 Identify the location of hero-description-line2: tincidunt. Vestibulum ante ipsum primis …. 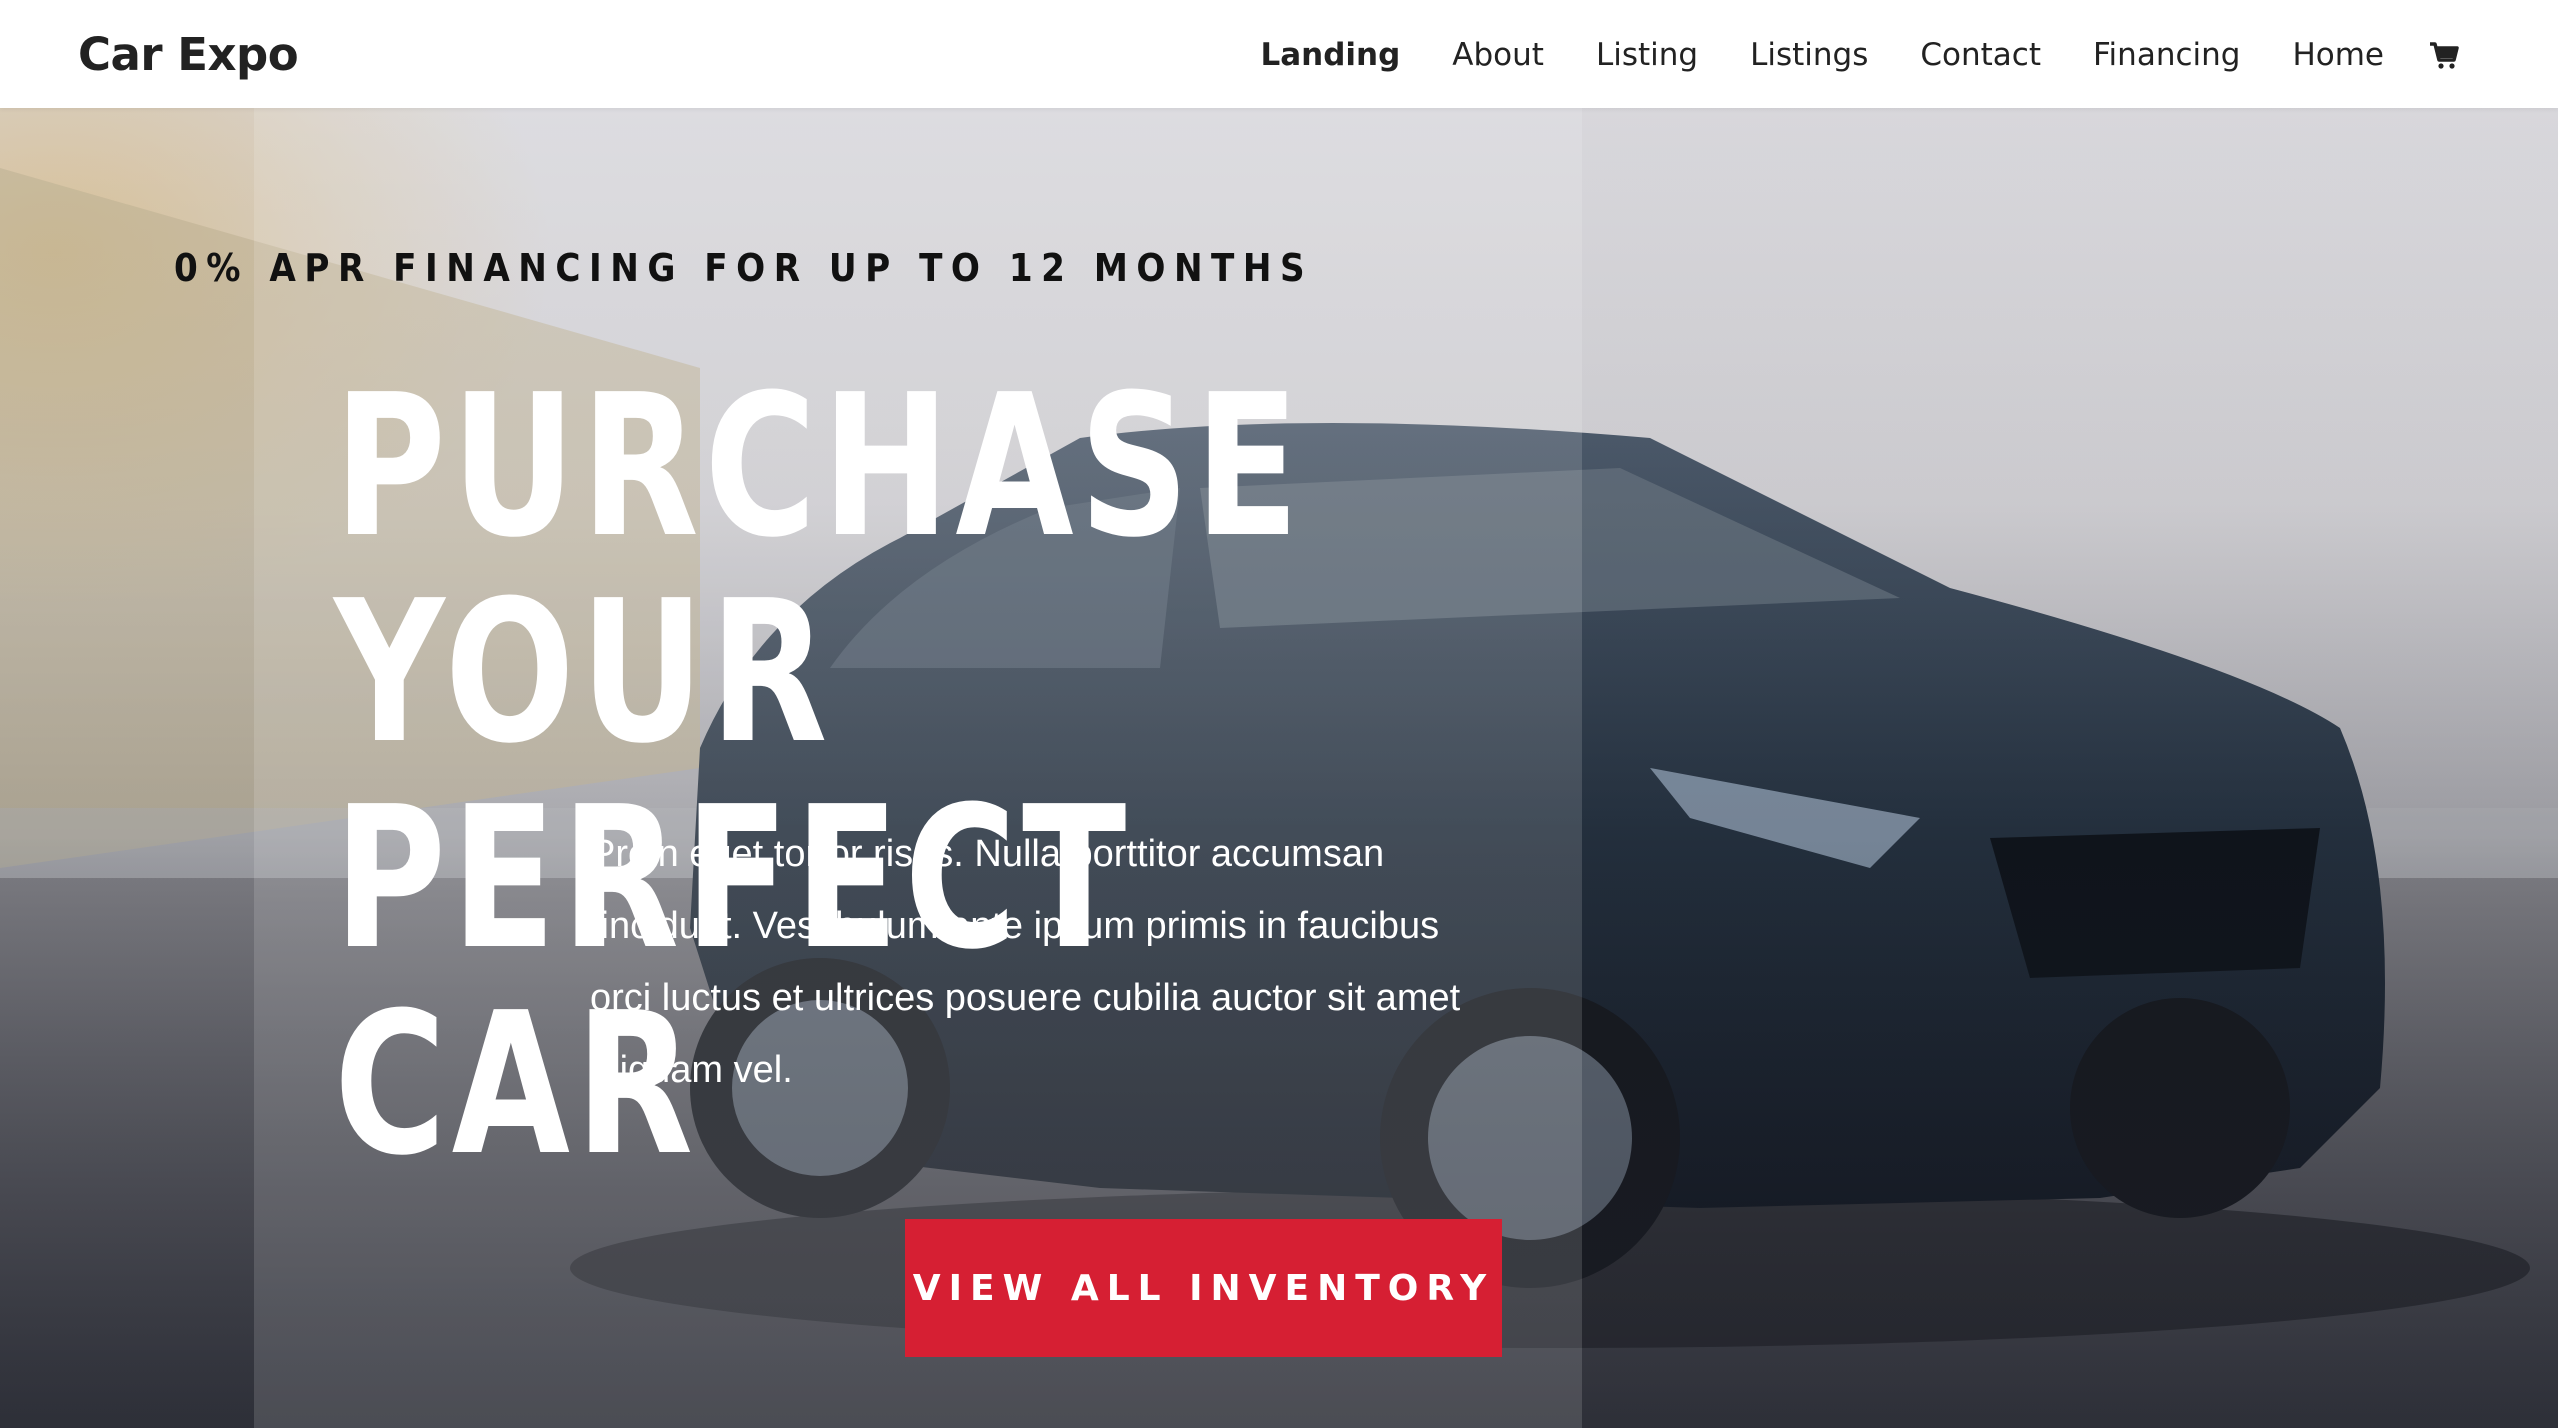
(1015, 926).